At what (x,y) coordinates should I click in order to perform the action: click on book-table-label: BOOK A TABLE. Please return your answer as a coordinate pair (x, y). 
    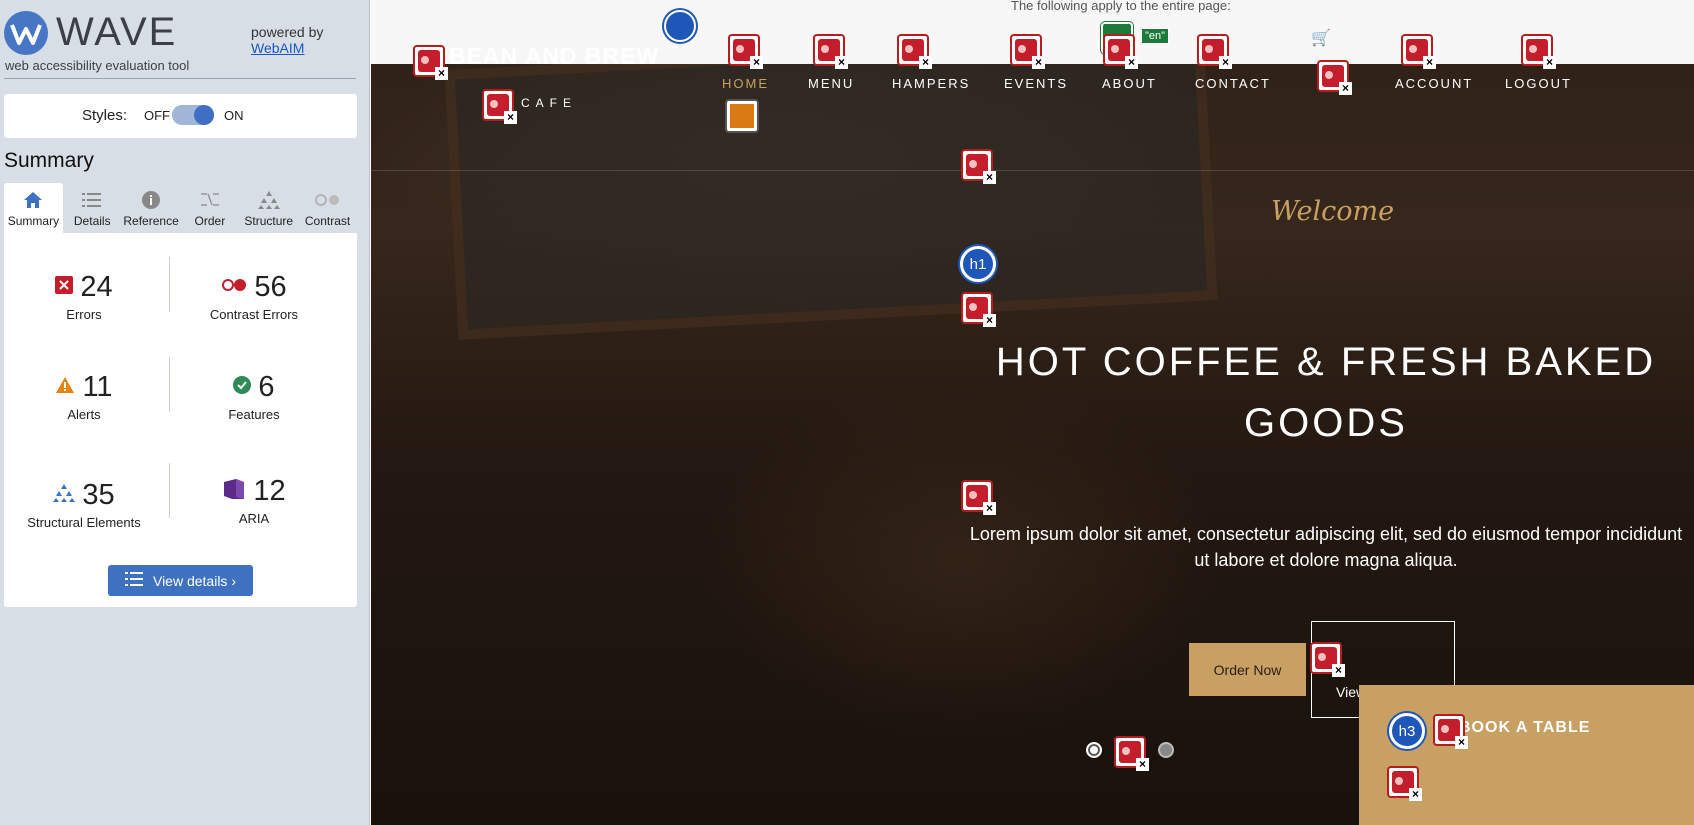
    Looking at the image, I should click on (1524, 728).